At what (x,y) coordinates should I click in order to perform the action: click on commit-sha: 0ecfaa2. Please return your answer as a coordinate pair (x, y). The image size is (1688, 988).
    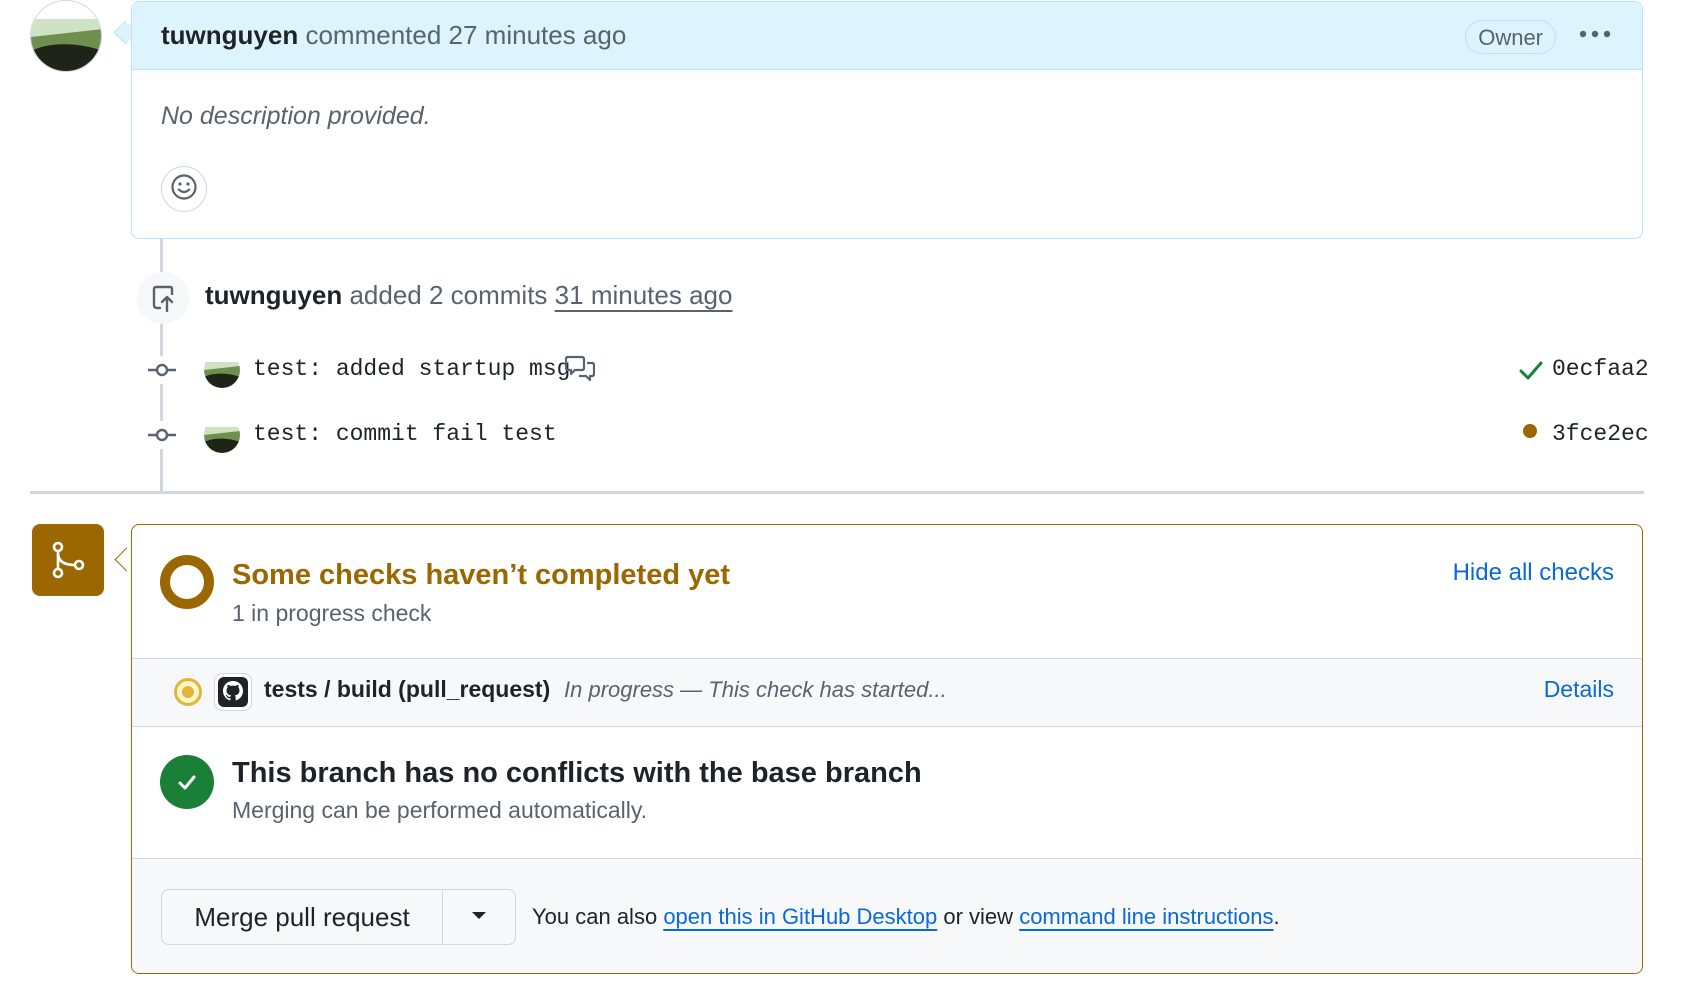
    Looking at the image, I should click on (1600, 369).